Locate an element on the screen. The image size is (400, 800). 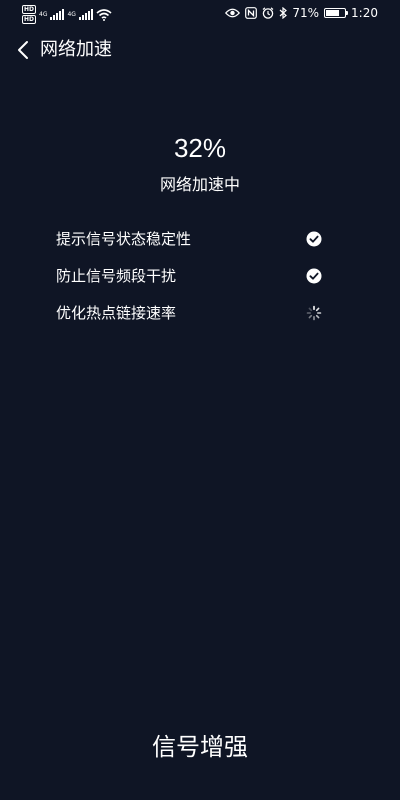
status-bar-right: 71% 1:20 is located at coordinates (301, 13).